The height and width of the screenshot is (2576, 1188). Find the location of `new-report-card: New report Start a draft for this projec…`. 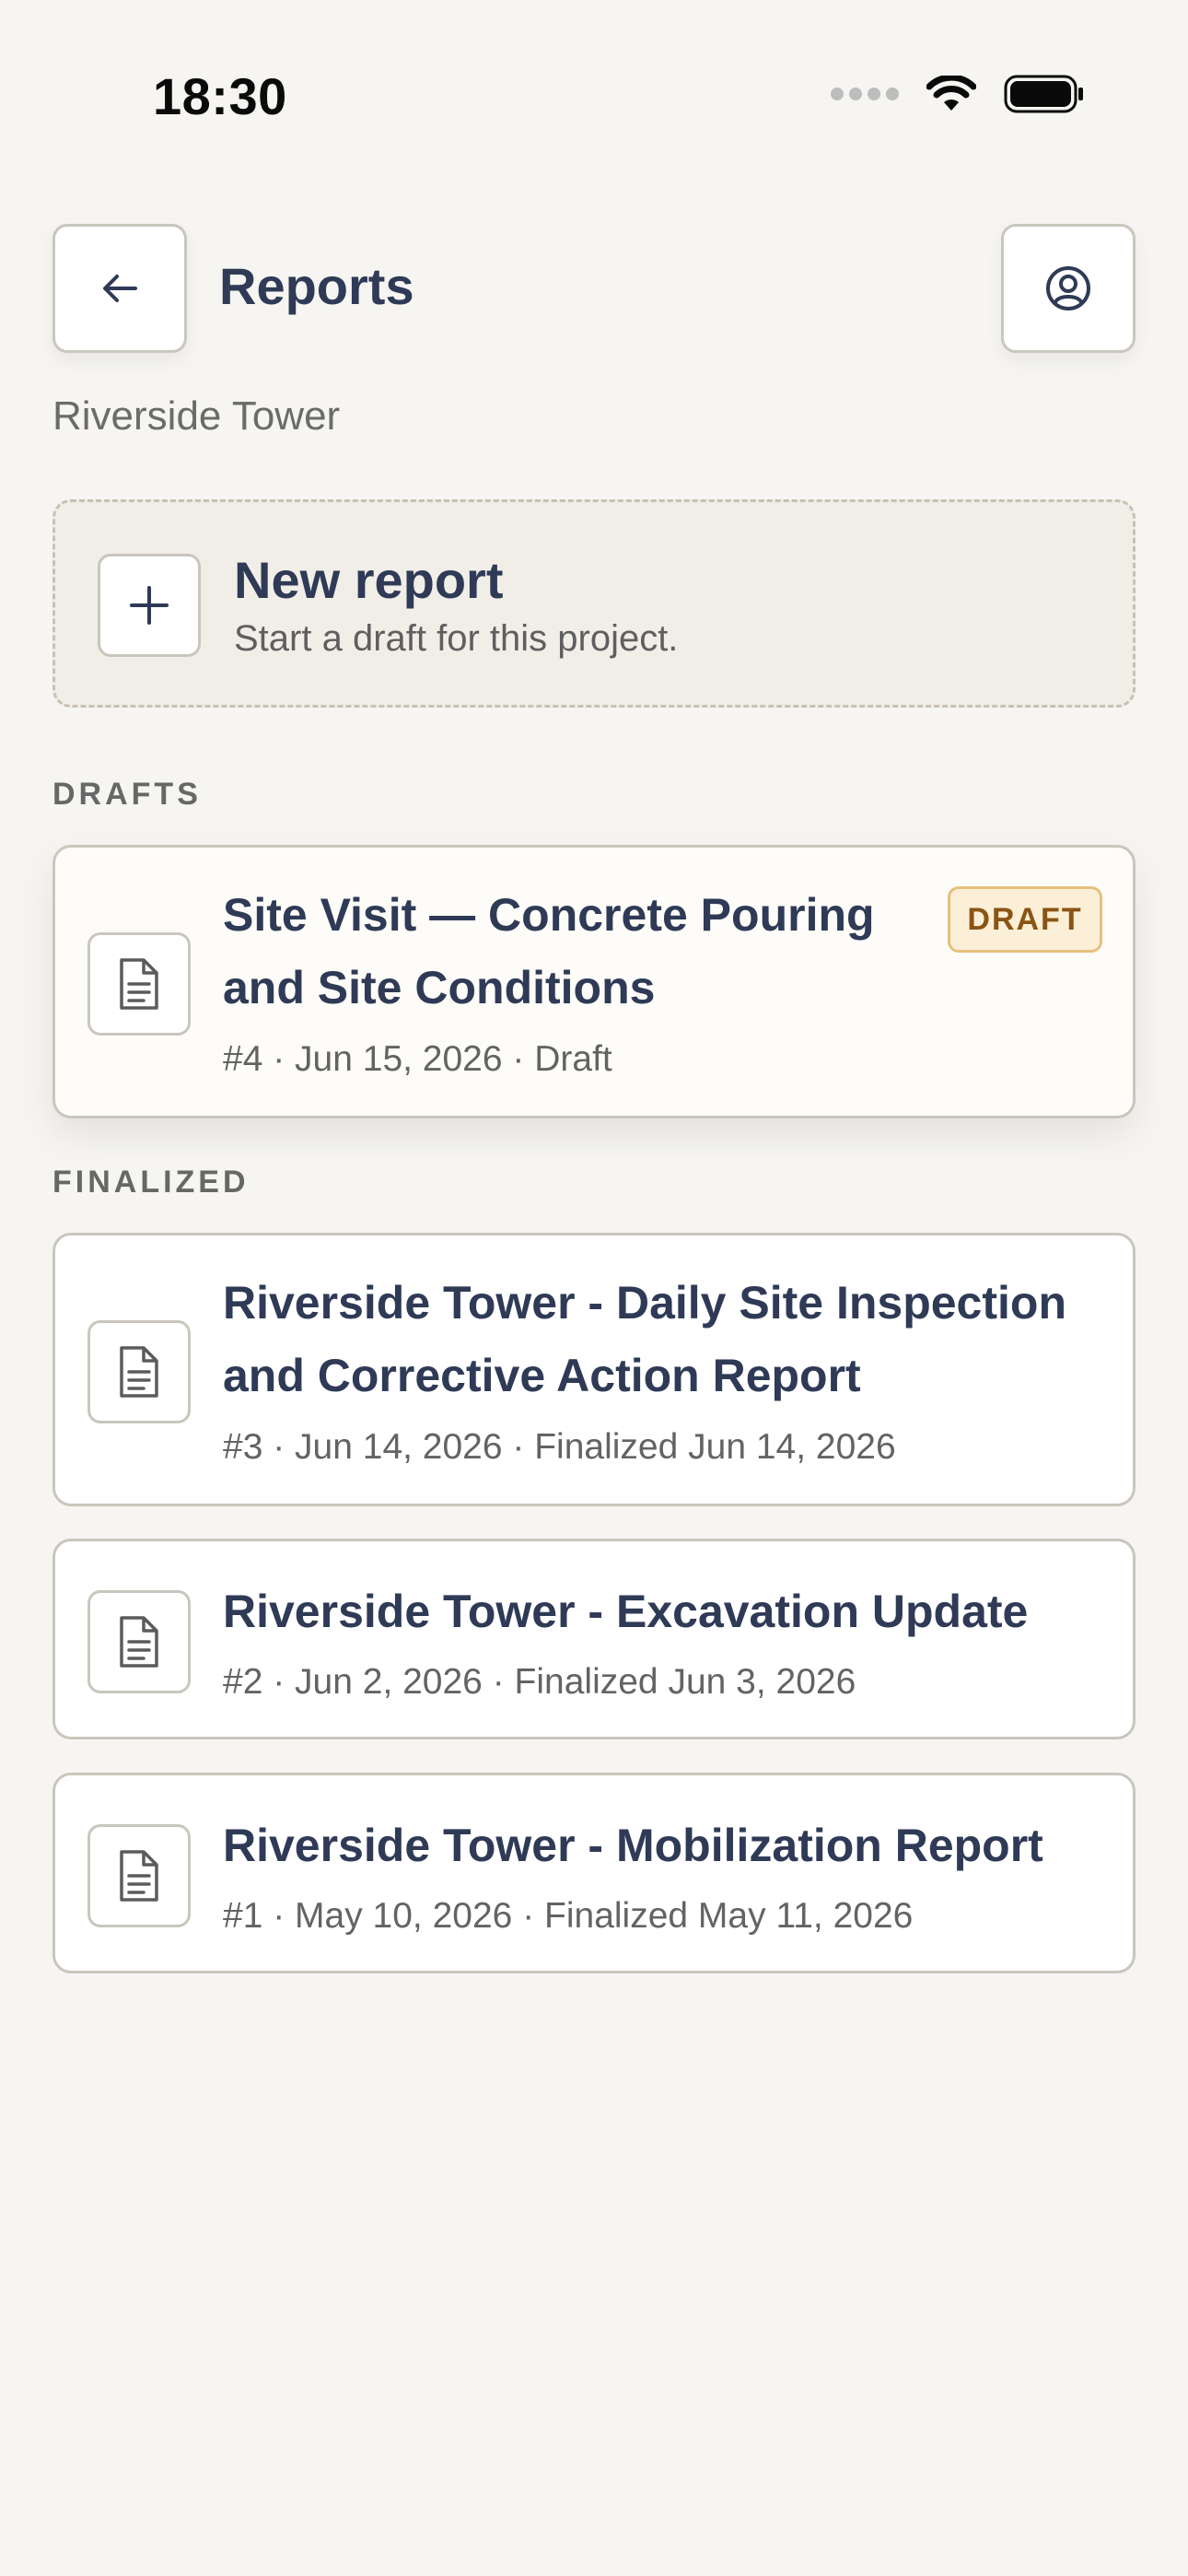

new-report-card: New report Start a draft for this projec… is located at coordinates (594, 603).